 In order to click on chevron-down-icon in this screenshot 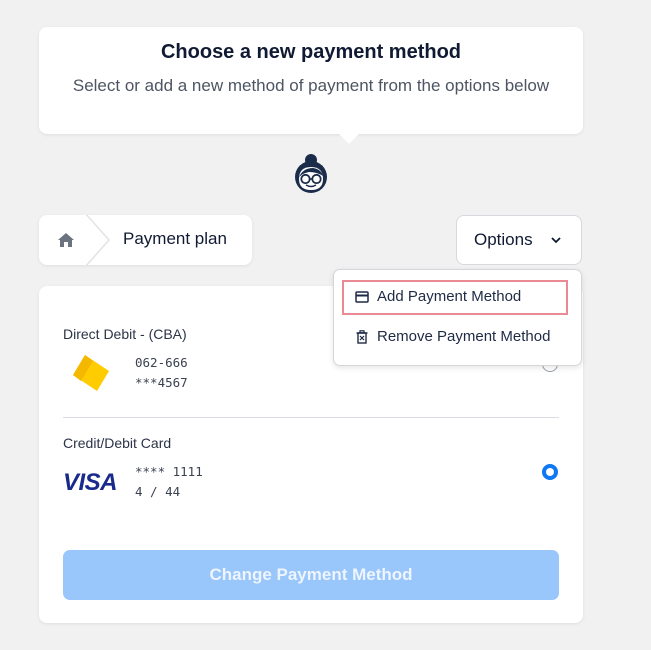, I will do `click(556, 240)`.